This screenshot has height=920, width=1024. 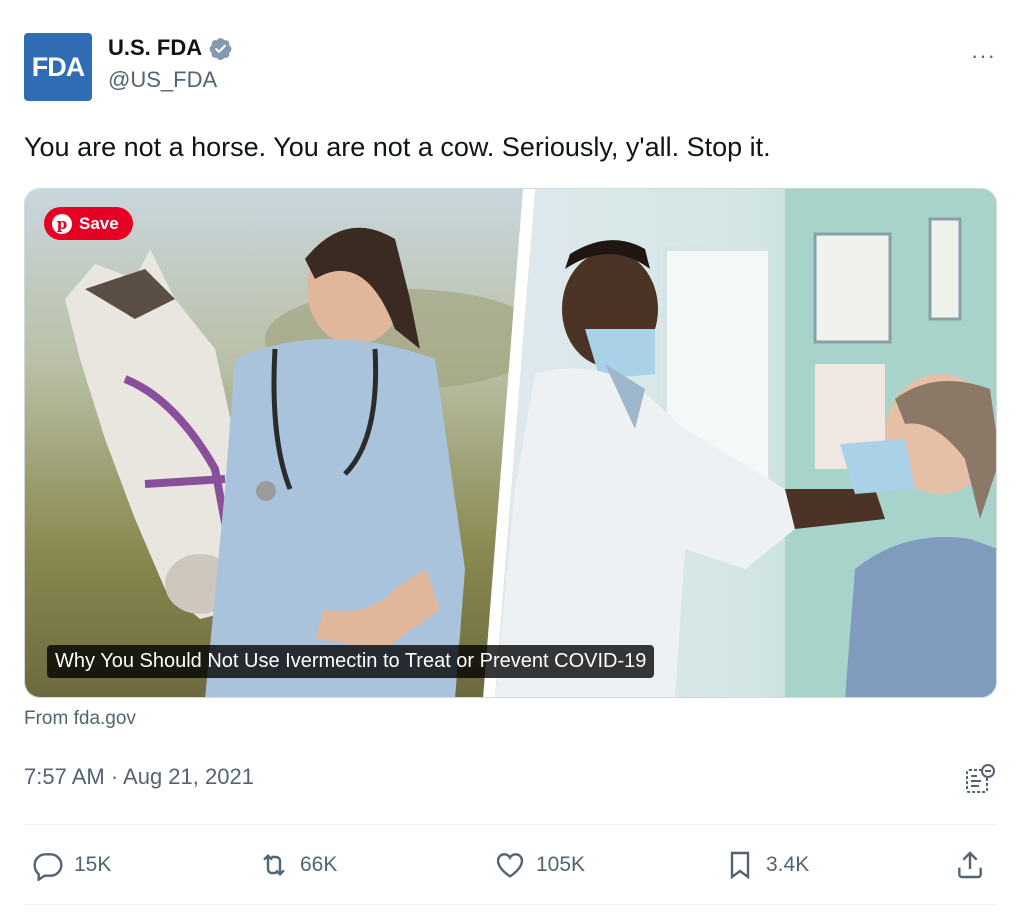 What do you see at coordinates (740, 865) in the screenshot?
I see `bookmark-icon` at bounding box center [740, 865].